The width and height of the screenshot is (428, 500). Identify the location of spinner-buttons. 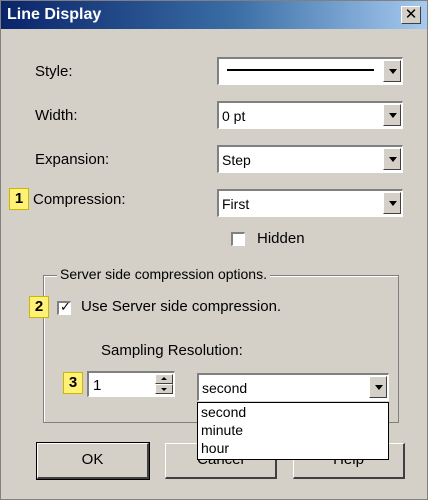
(164, 384).